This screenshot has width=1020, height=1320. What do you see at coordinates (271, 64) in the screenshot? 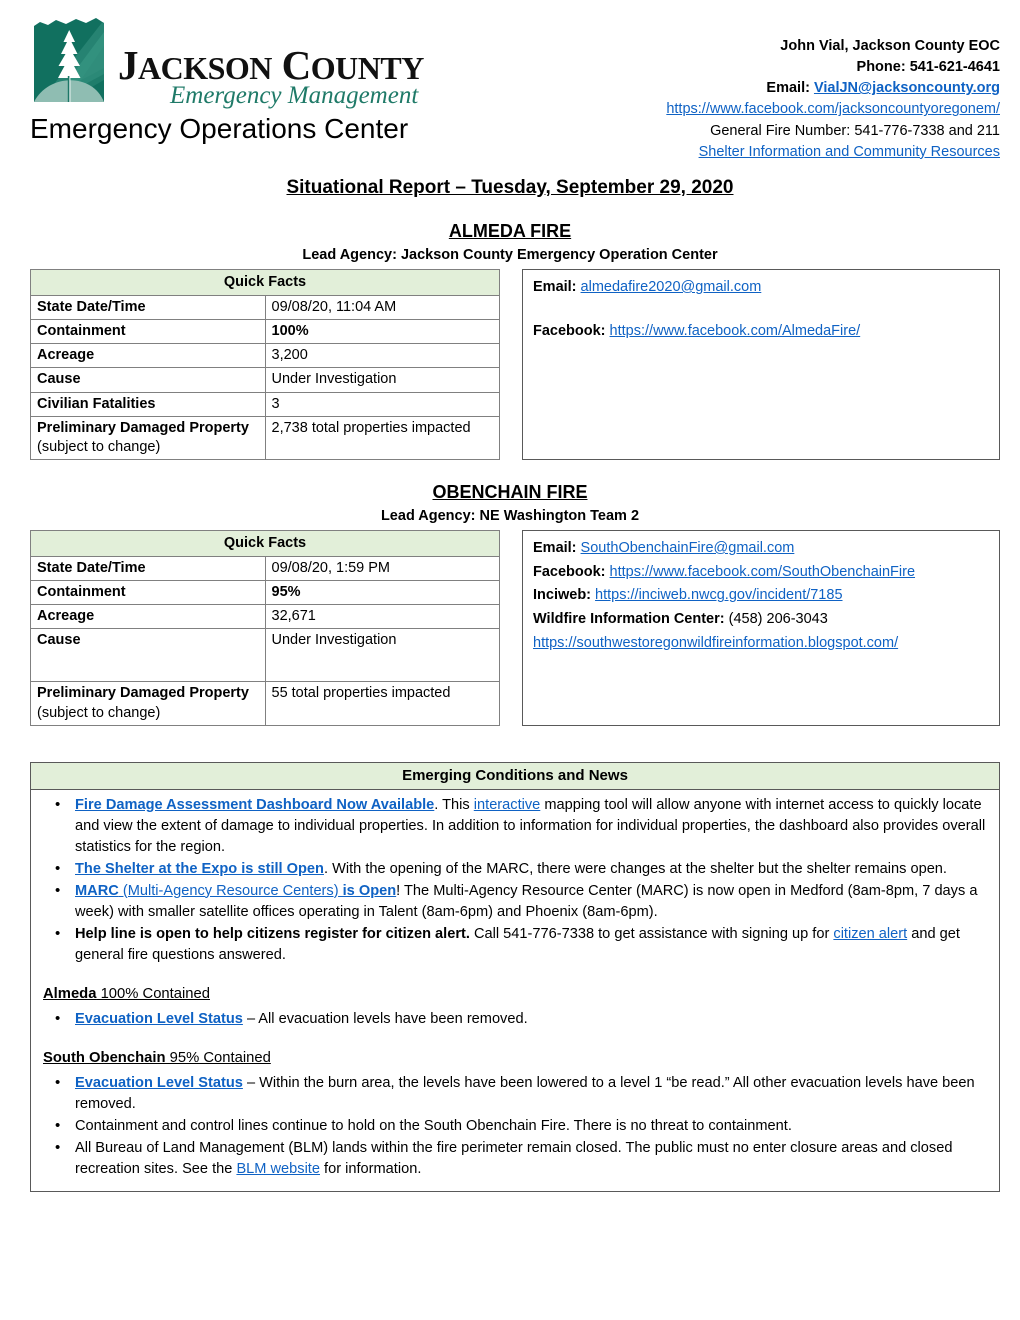
I see `agency-name-primary: JACKSON COUNTY` at bounding box center [271, 64].